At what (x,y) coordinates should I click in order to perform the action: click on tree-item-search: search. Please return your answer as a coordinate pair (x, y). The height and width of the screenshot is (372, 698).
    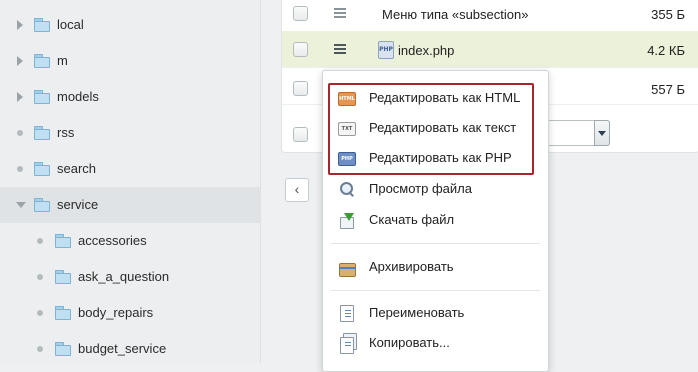
    Looking at the image, I should click on (130, 169).